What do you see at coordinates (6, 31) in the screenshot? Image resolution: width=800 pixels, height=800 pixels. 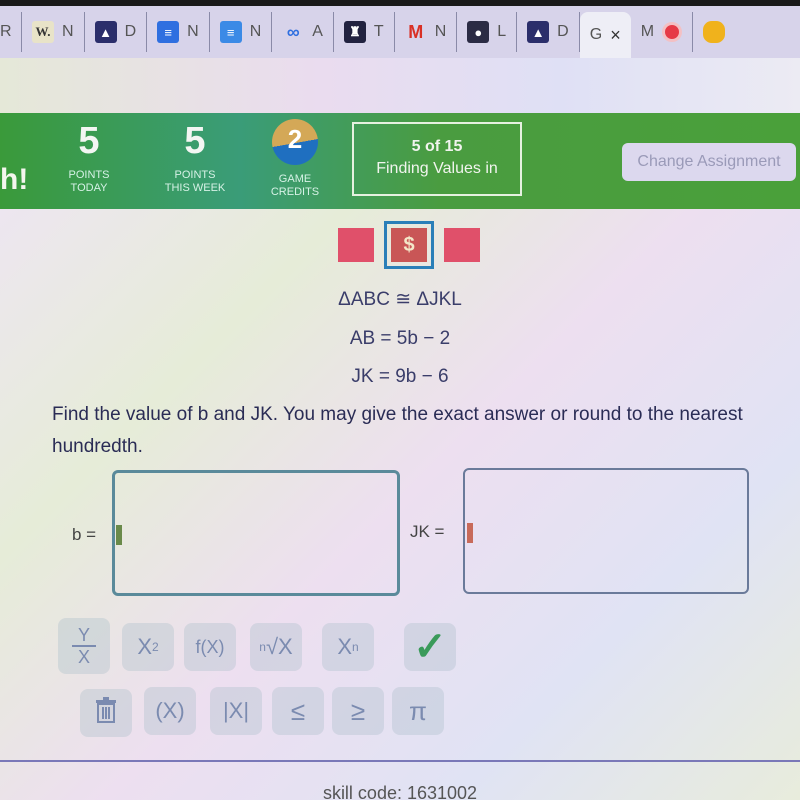 I see `tab-label: R` at bounding box center [6, 31].